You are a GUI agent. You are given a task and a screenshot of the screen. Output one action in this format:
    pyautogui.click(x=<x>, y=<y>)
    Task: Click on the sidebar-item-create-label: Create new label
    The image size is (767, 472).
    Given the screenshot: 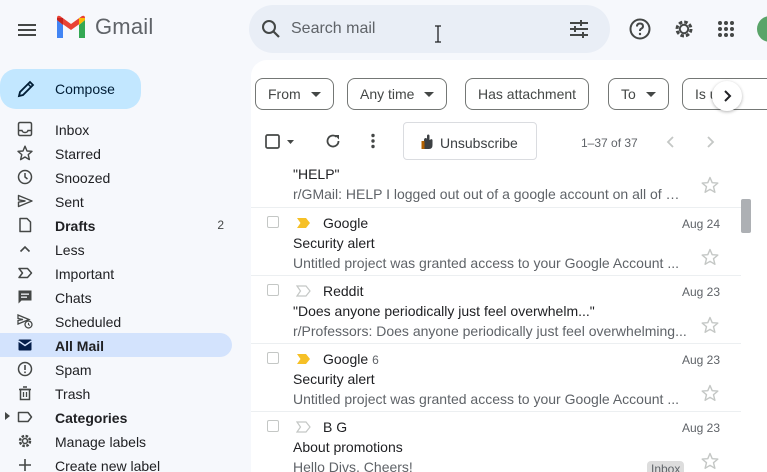 What is the action you would take?
    pyautogui.click(x=116, y=462)
    